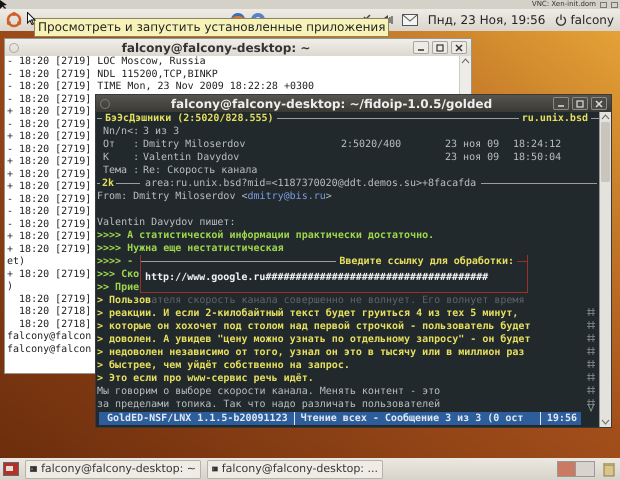 The height and width of the screenshot is (480, 620). Describe the element at coordinates (124, 300) in the screenshot. I see `message-line: > Пользов` at that location.